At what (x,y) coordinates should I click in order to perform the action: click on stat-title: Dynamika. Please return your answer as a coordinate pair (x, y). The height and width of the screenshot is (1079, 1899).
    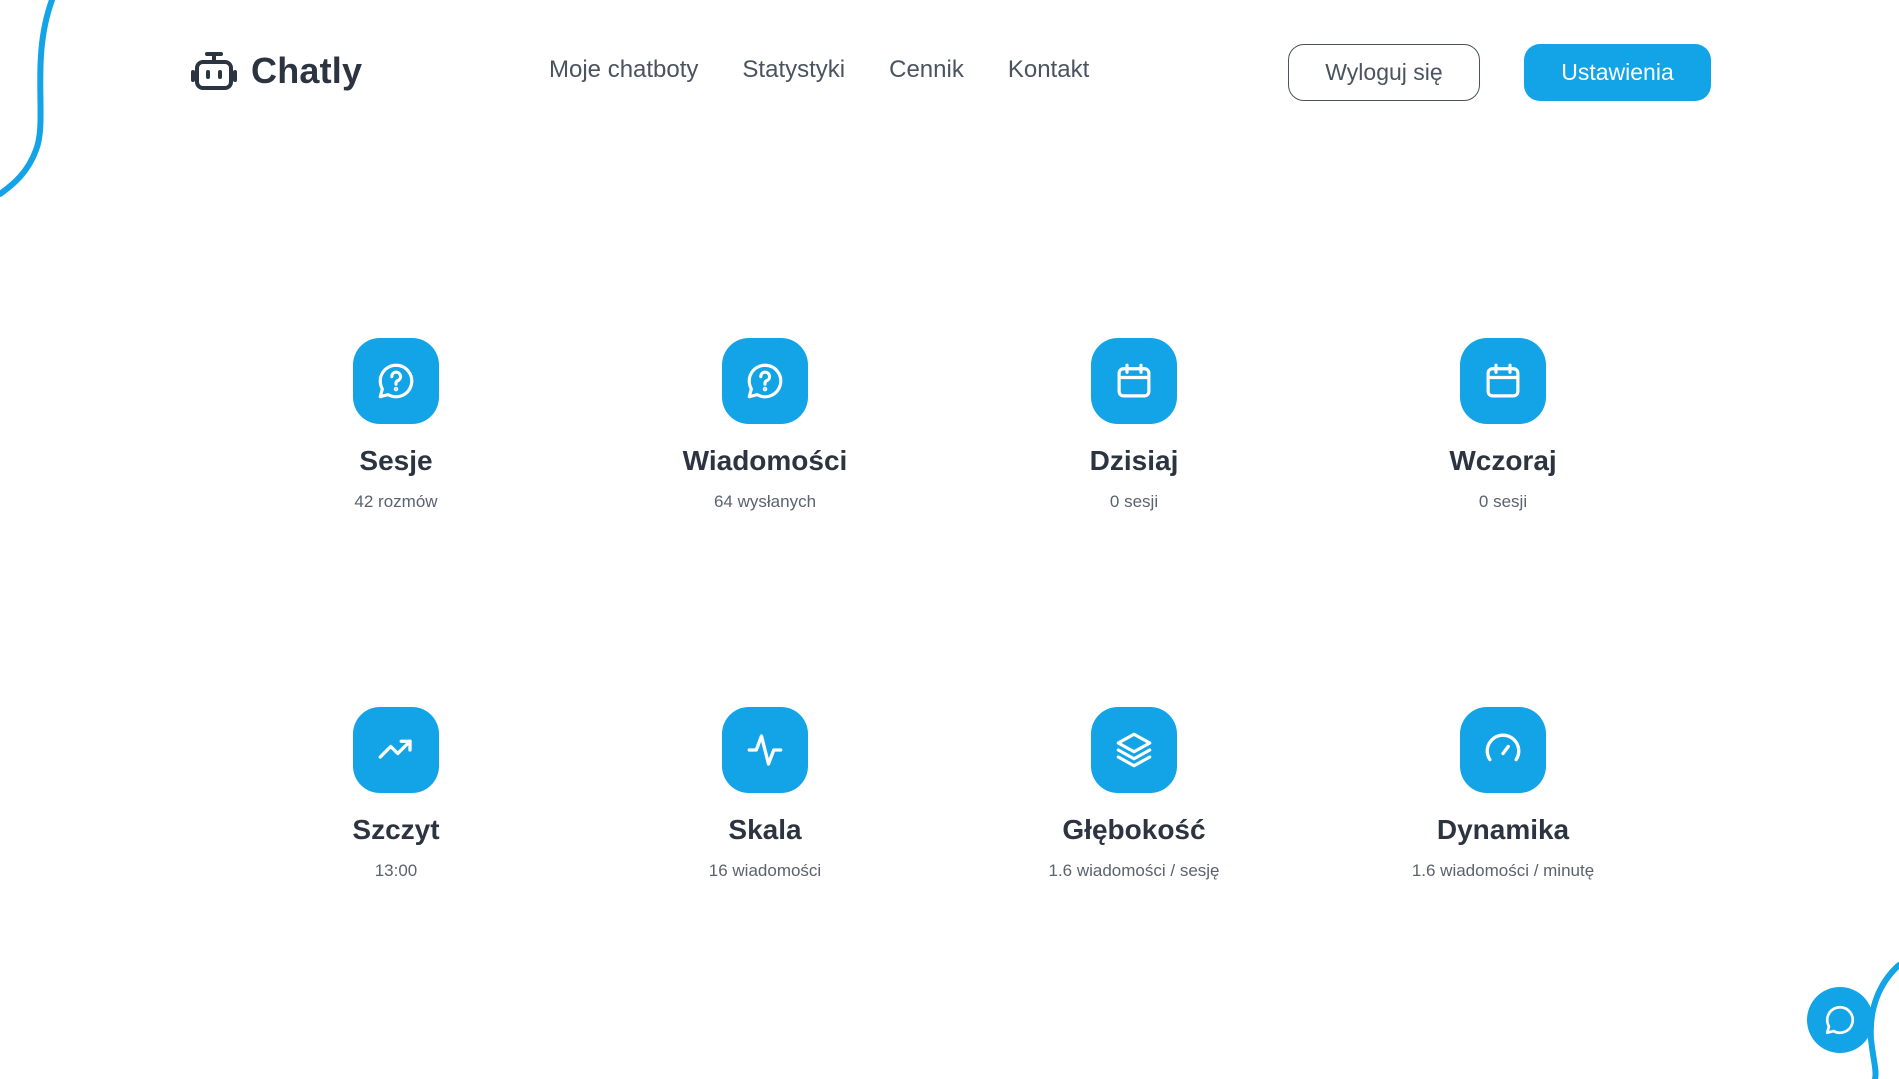
    Looking at the image, I should click on (1503, 829).